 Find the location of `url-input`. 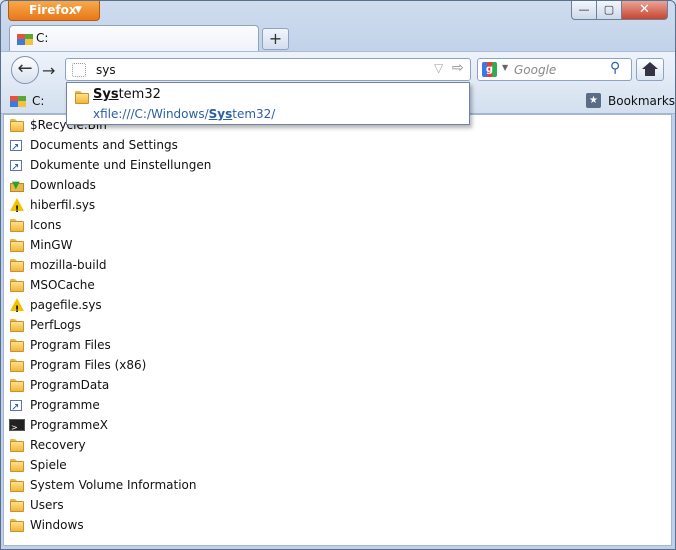

url-input is located at coordinates (261, 69).